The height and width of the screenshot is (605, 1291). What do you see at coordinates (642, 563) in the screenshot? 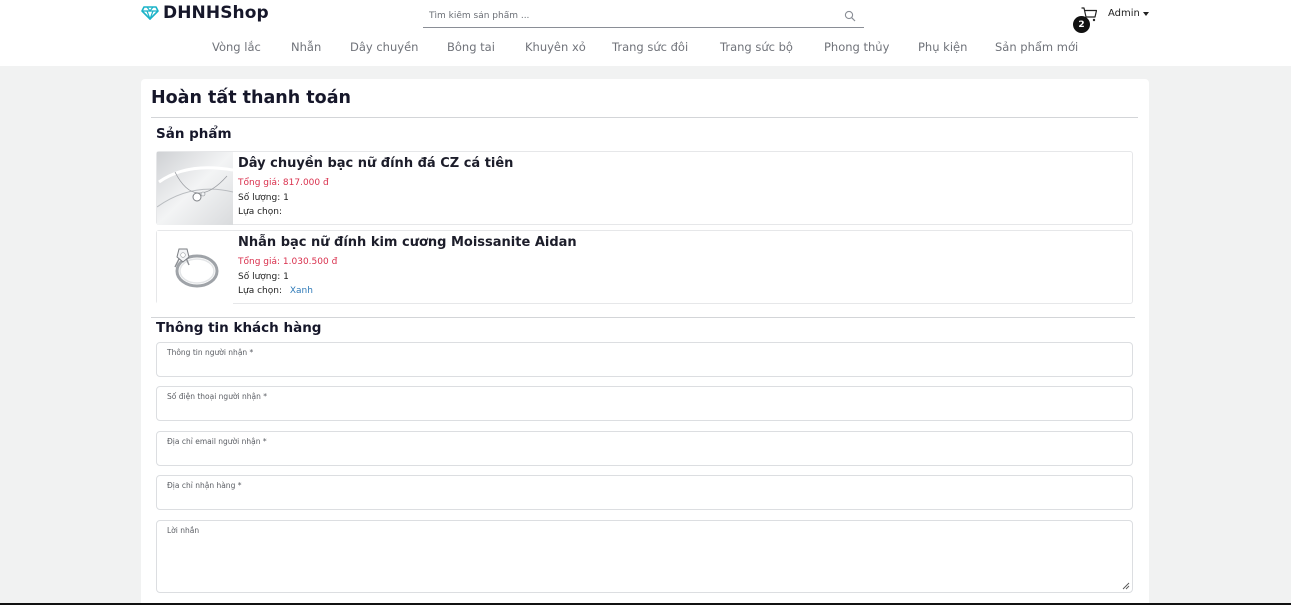
I see `message-textarea` at bounding box center [642, 563].